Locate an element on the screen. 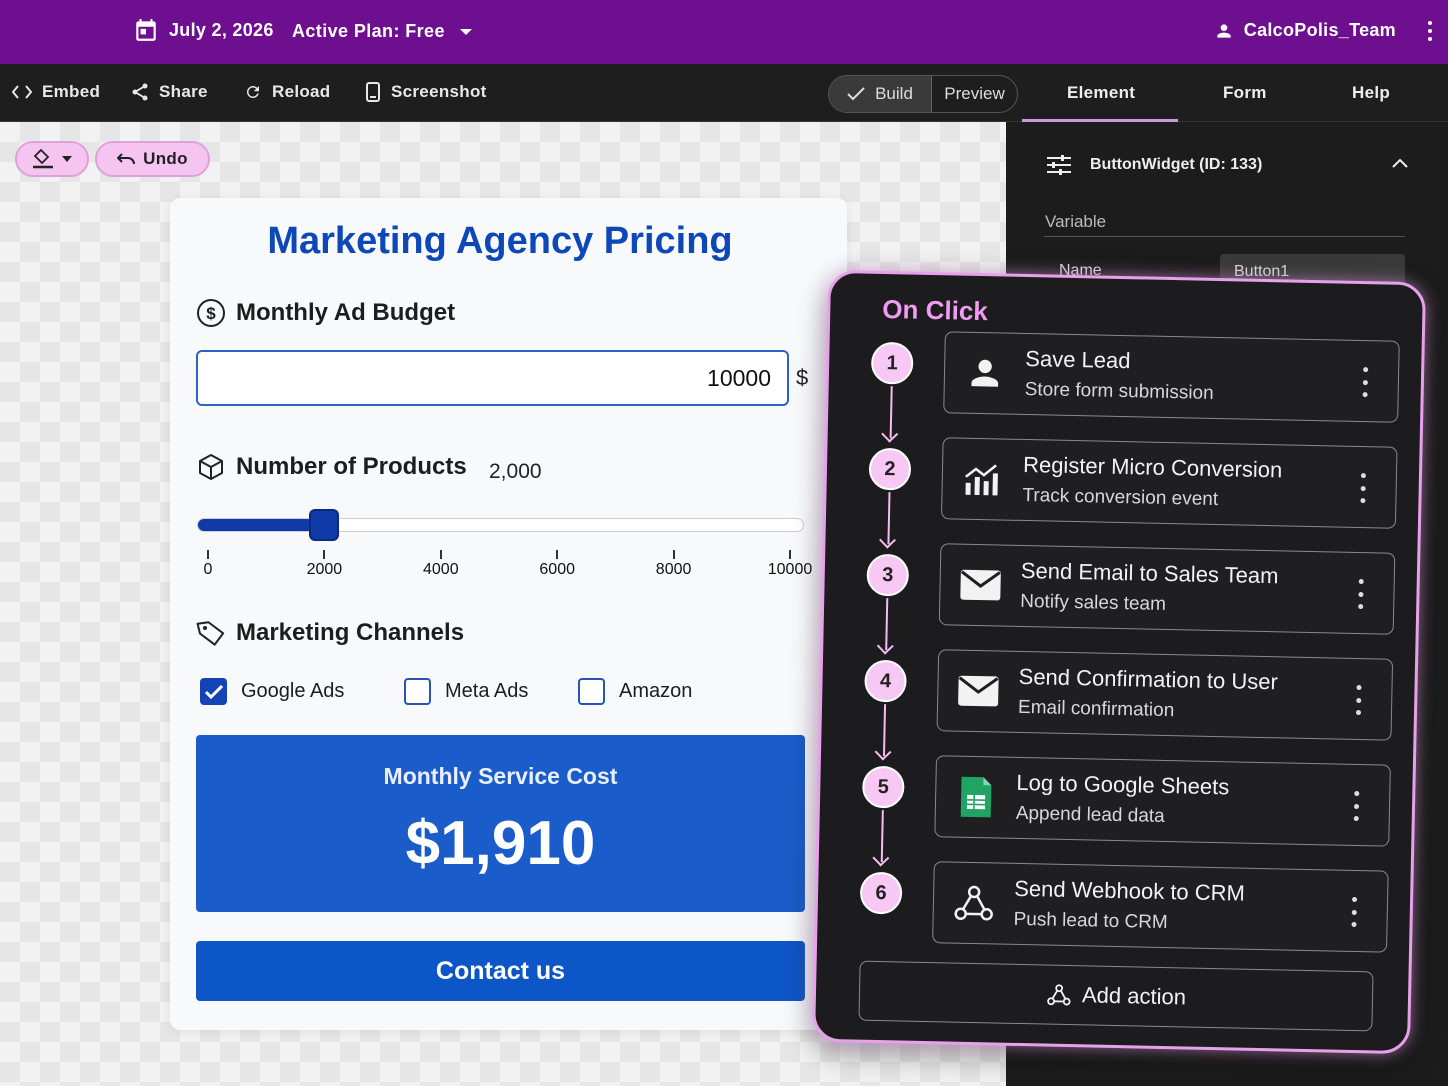 Image resolution: width=1448 pixels, height=1086 pixels. person-icon is located at coordinates (985, 373).